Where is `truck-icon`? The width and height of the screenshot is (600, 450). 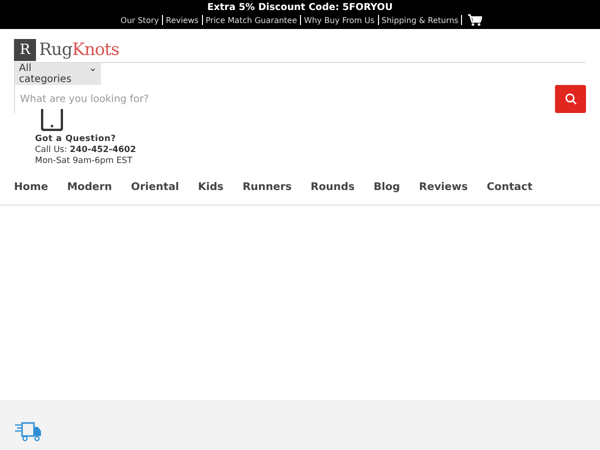 truck-icon is located at coordinates (28, 432).